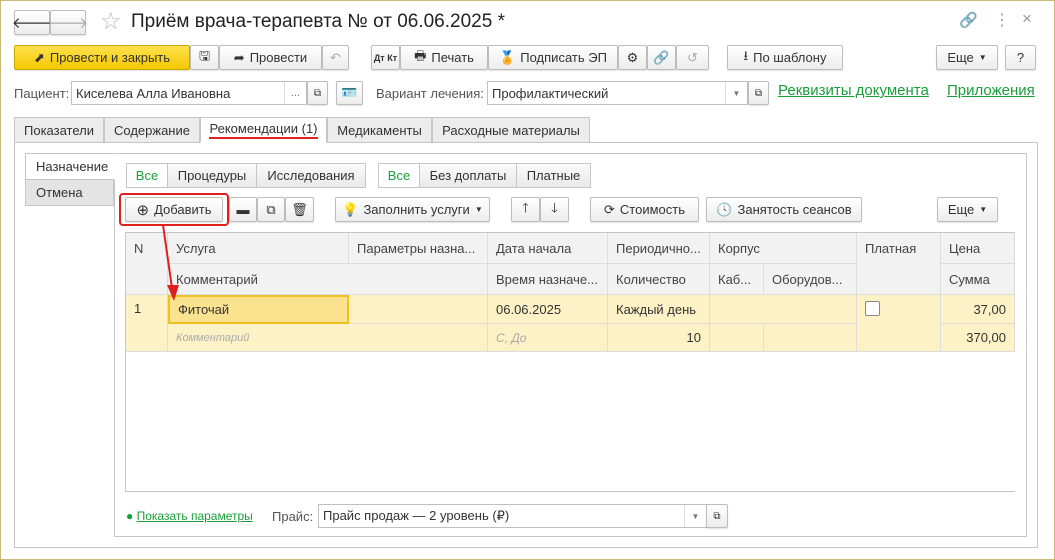 The image size is (1055, 560). What do you see at coordinates (790, 57) in the screenshot?
I see `label: По шаблону` at bounding box center [790, 57].